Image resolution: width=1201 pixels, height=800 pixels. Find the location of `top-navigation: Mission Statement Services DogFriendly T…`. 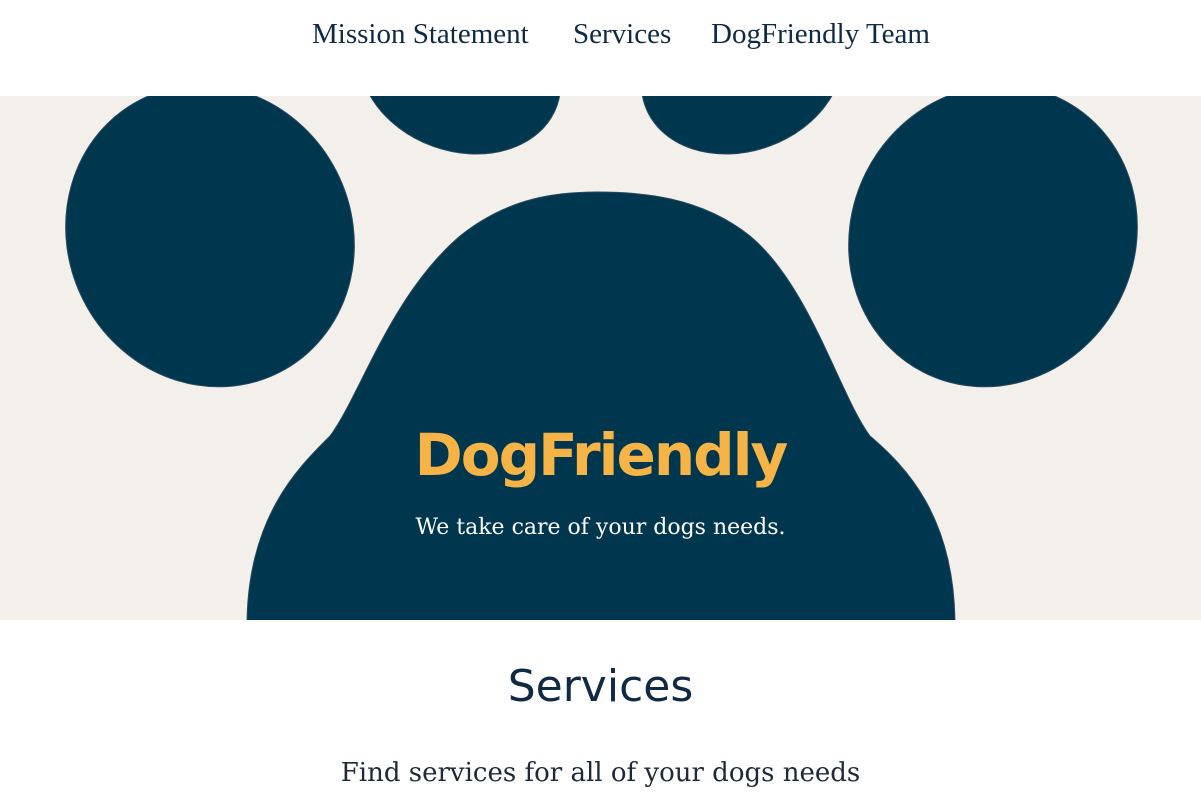

top-navigation: Mission Statement Services DogFriendly T… is located at coordinates (600, 48).